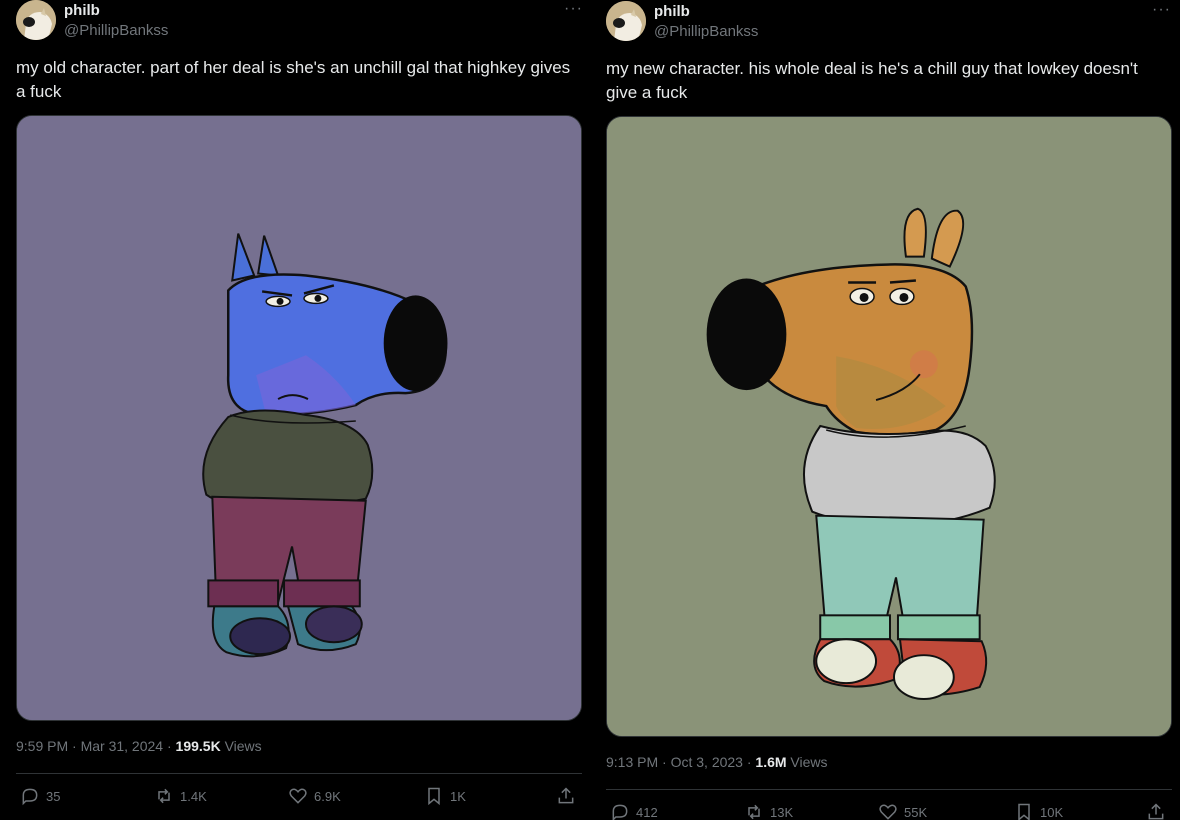 Image resolution: width=1180 pixels, height=820 pixels. Describe the element at coordinates (198, 746) in the screenshot. I see `views-count: 199.5K` at that location.